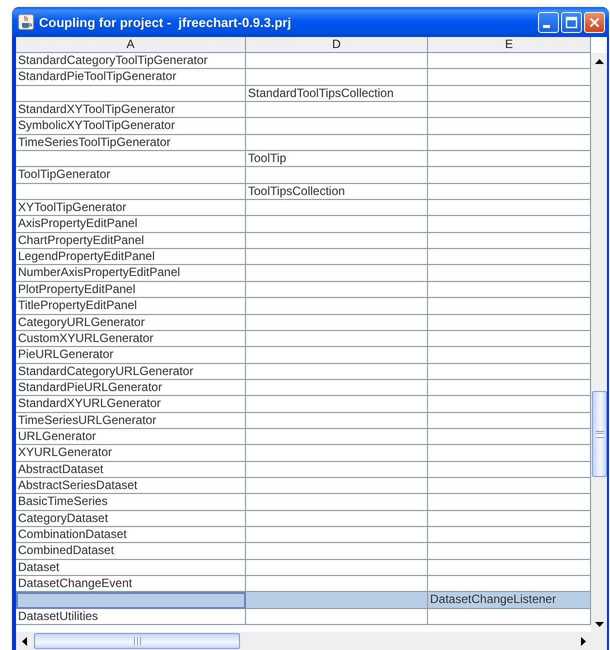  Describe the element at coordinates (303, 535) in the screenshot. I see `table-row: CombinationDataset` at that location.